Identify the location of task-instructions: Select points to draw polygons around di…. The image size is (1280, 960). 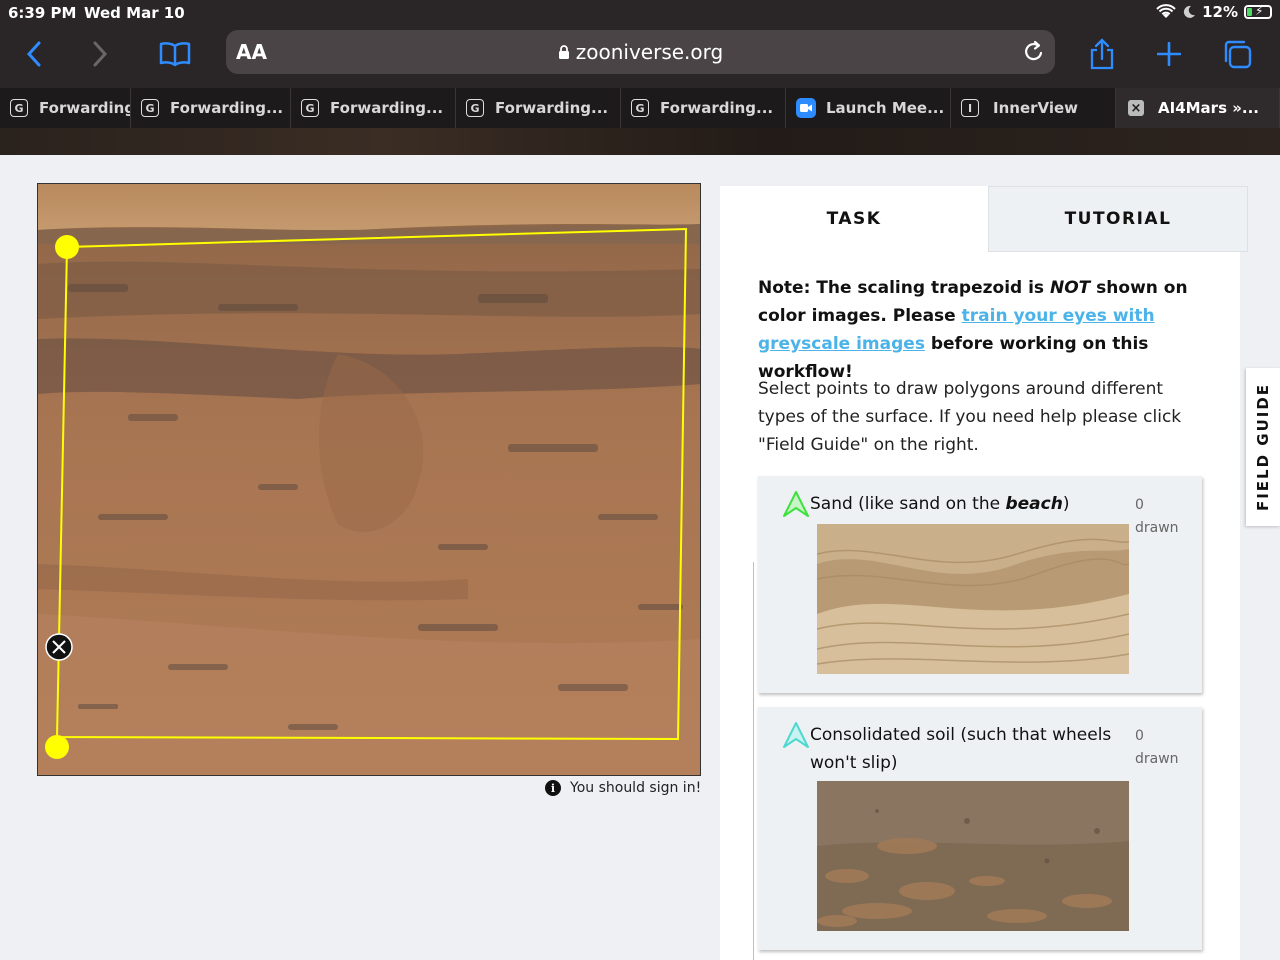
(970, 417).